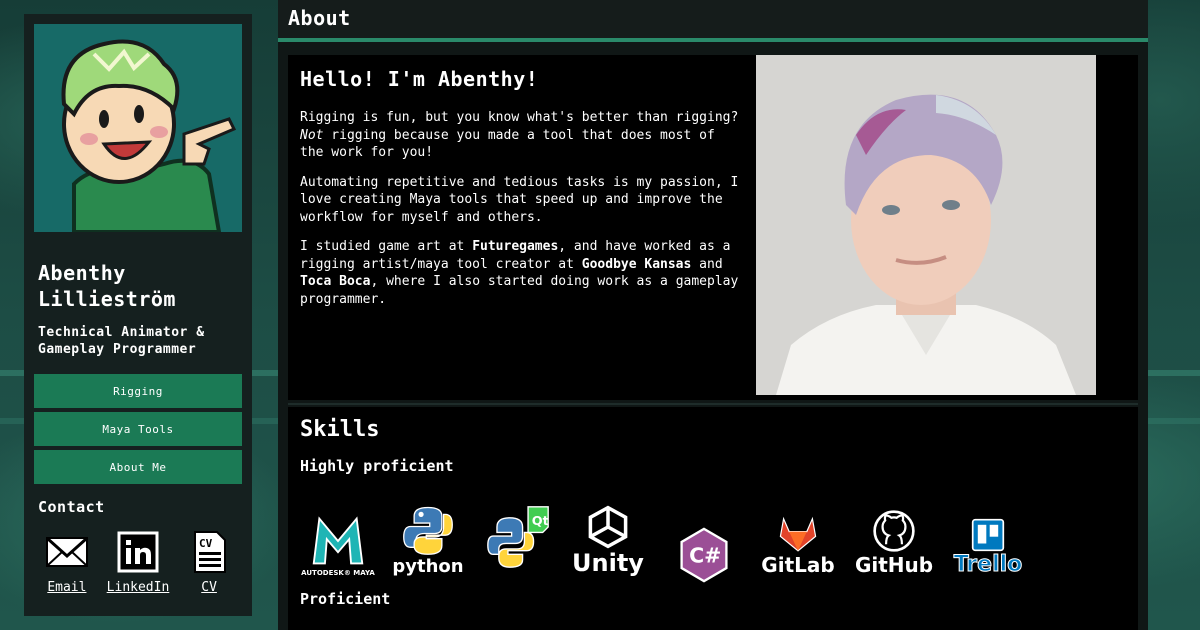 The height and width of the screenshot is (630, 1200). Describe the element at coordinates (345, 599) in the screenshot. I see `proficient-heading: Proficient` at that location.